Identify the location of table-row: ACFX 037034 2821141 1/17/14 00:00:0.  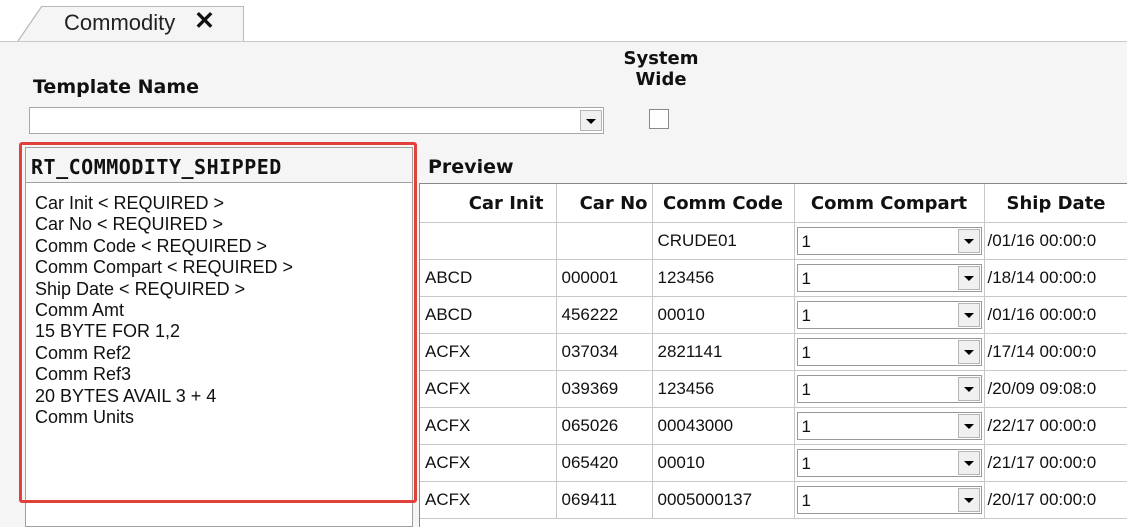
(773, 352).